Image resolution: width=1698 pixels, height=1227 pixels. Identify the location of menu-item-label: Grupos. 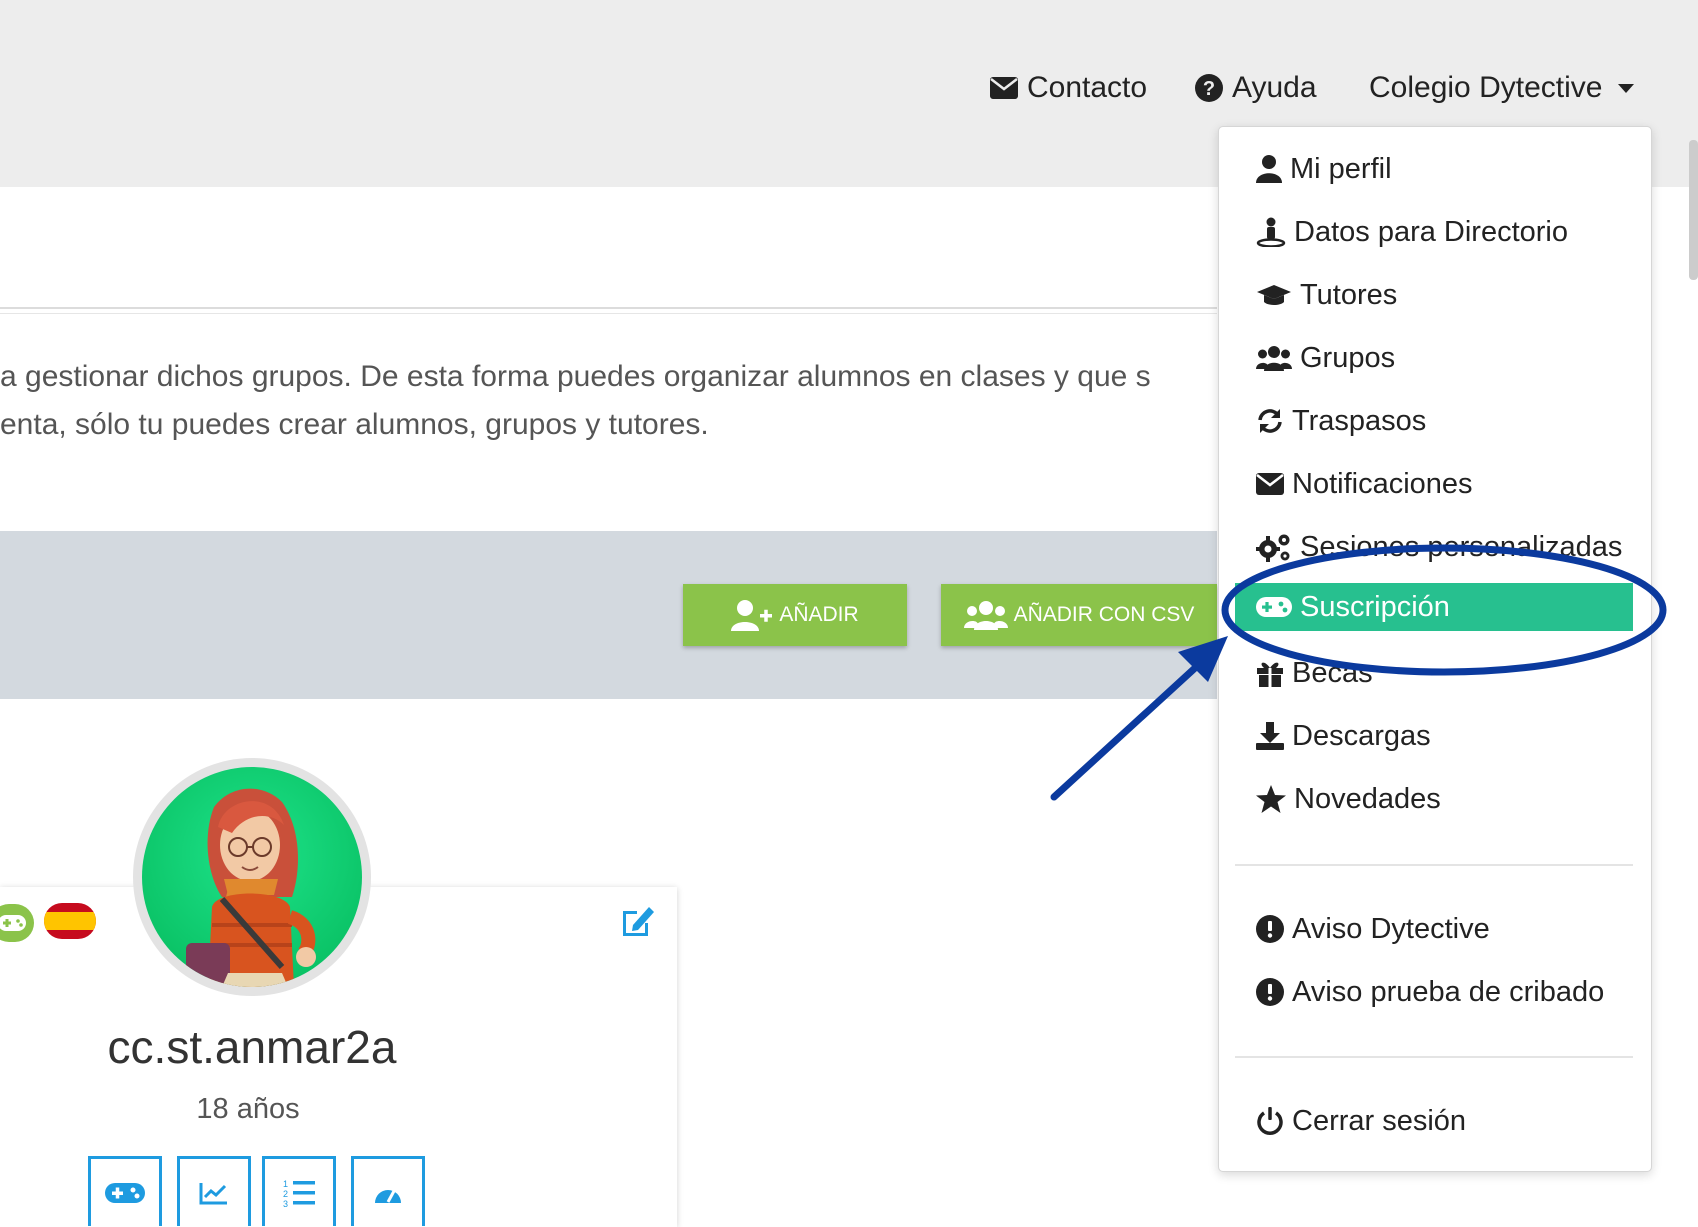
(1348, 357).